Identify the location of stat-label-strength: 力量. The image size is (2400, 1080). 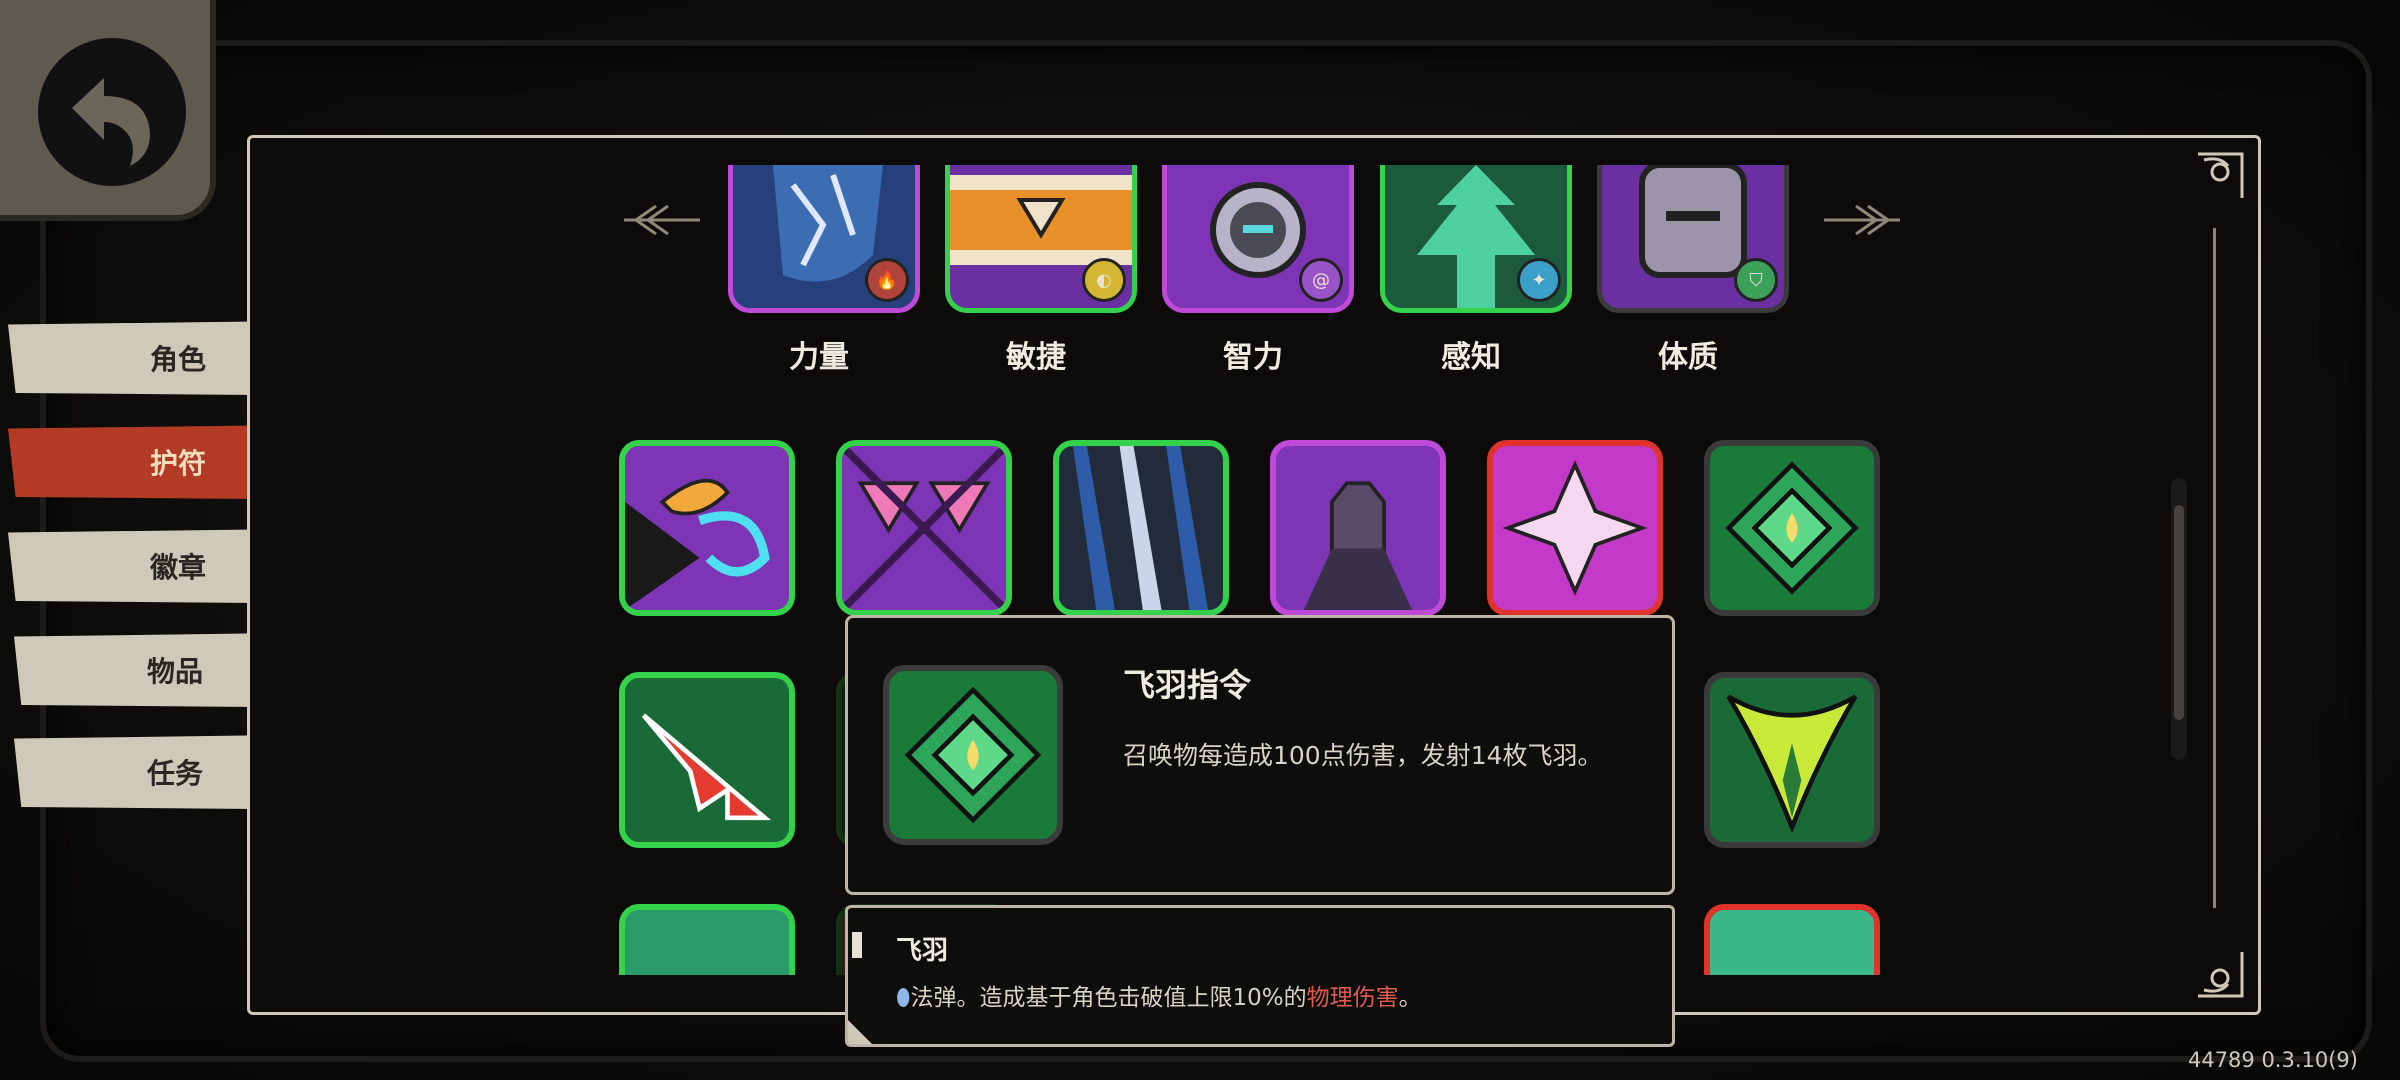
(819, 357).